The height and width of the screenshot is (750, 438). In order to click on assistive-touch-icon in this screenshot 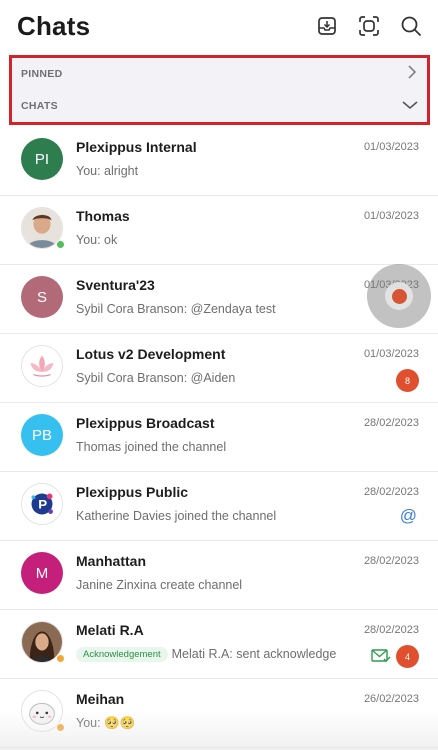, I will do `click(399, 296)`.